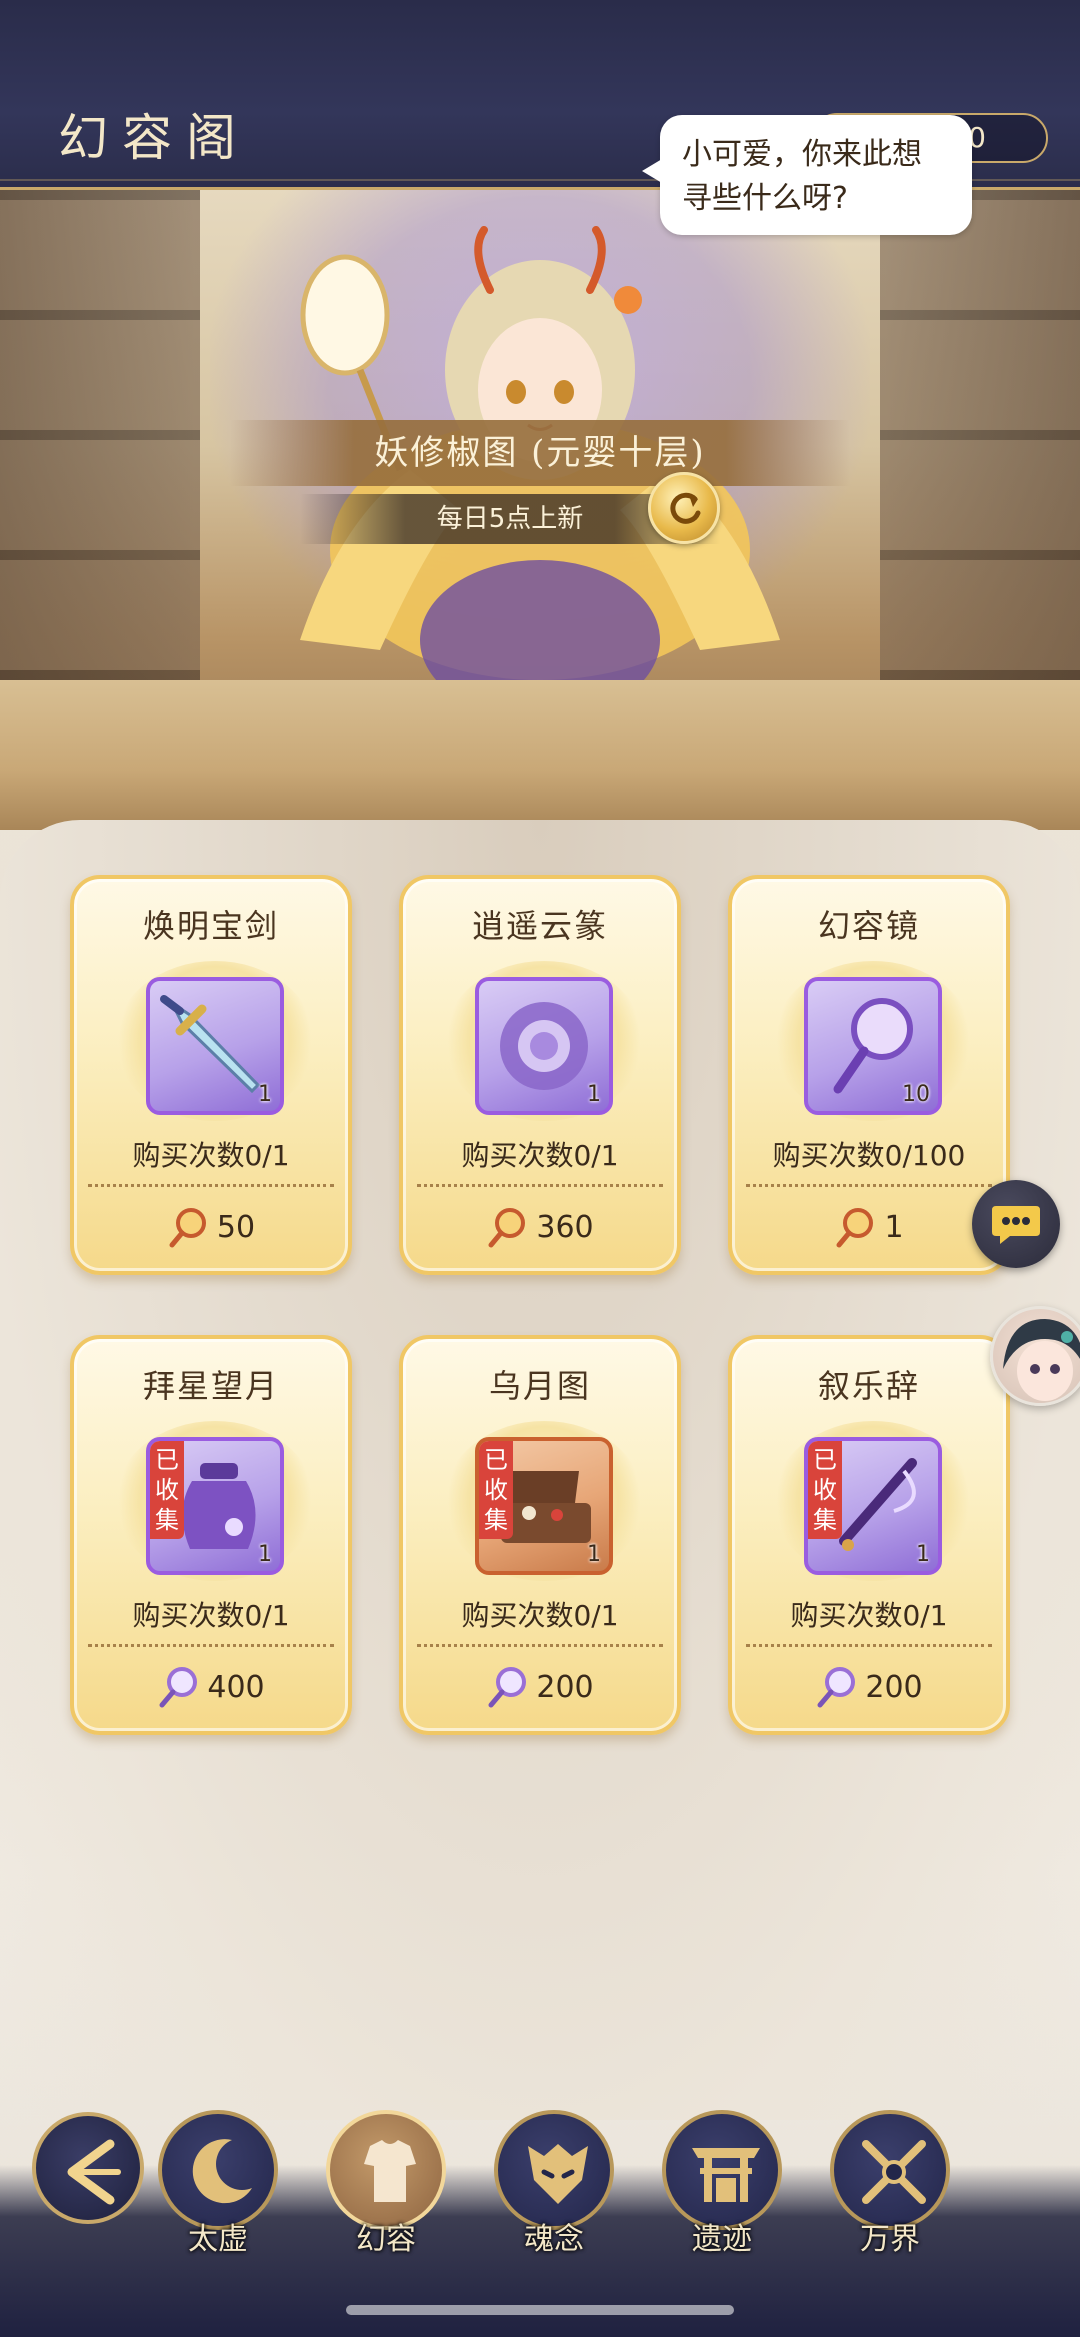  Describe the element at coordinates (726, 2175) in the screenshot. I see `shrine-gate-icon` at that location.